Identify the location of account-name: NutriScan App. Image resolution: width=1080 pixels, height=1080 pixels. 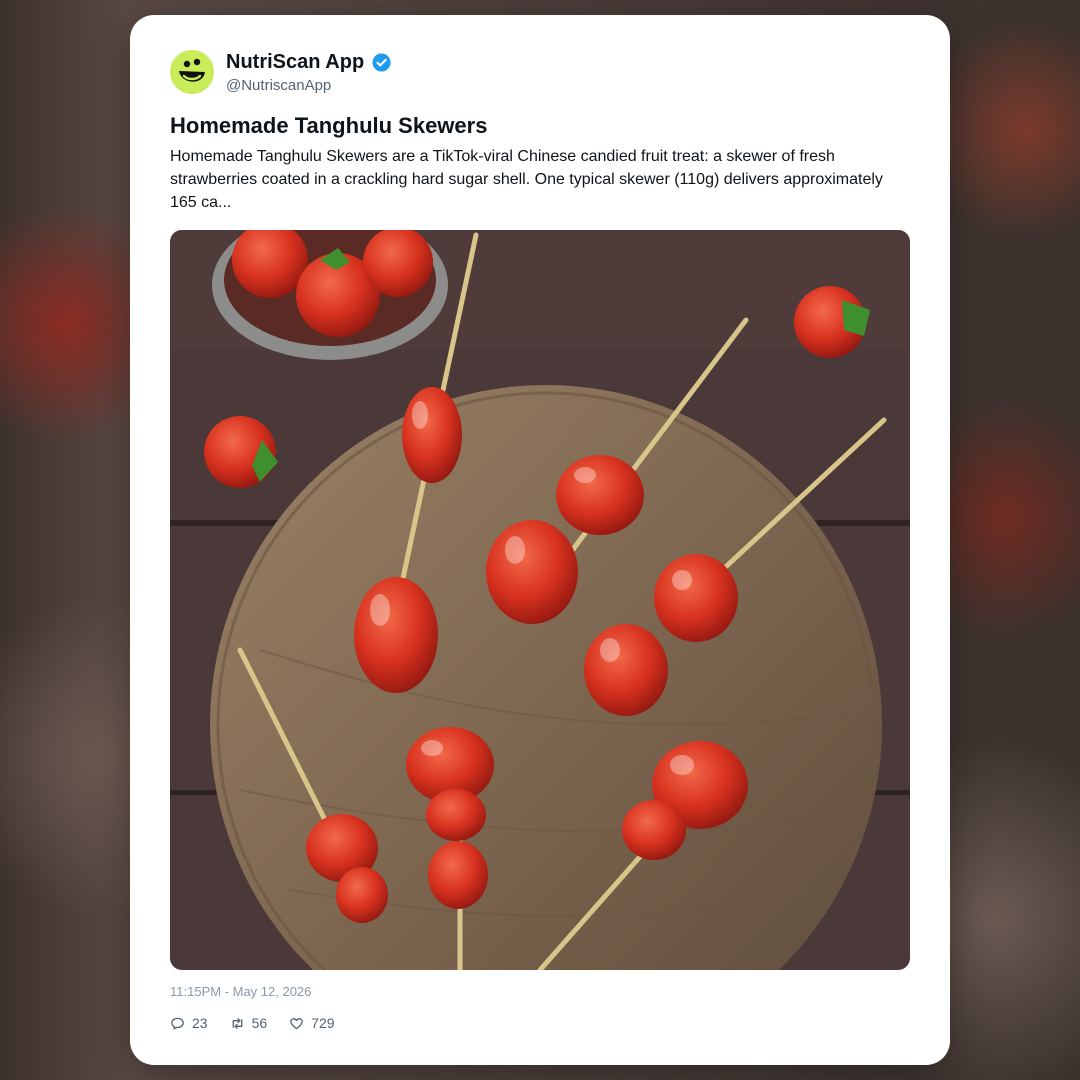
(295, 62).